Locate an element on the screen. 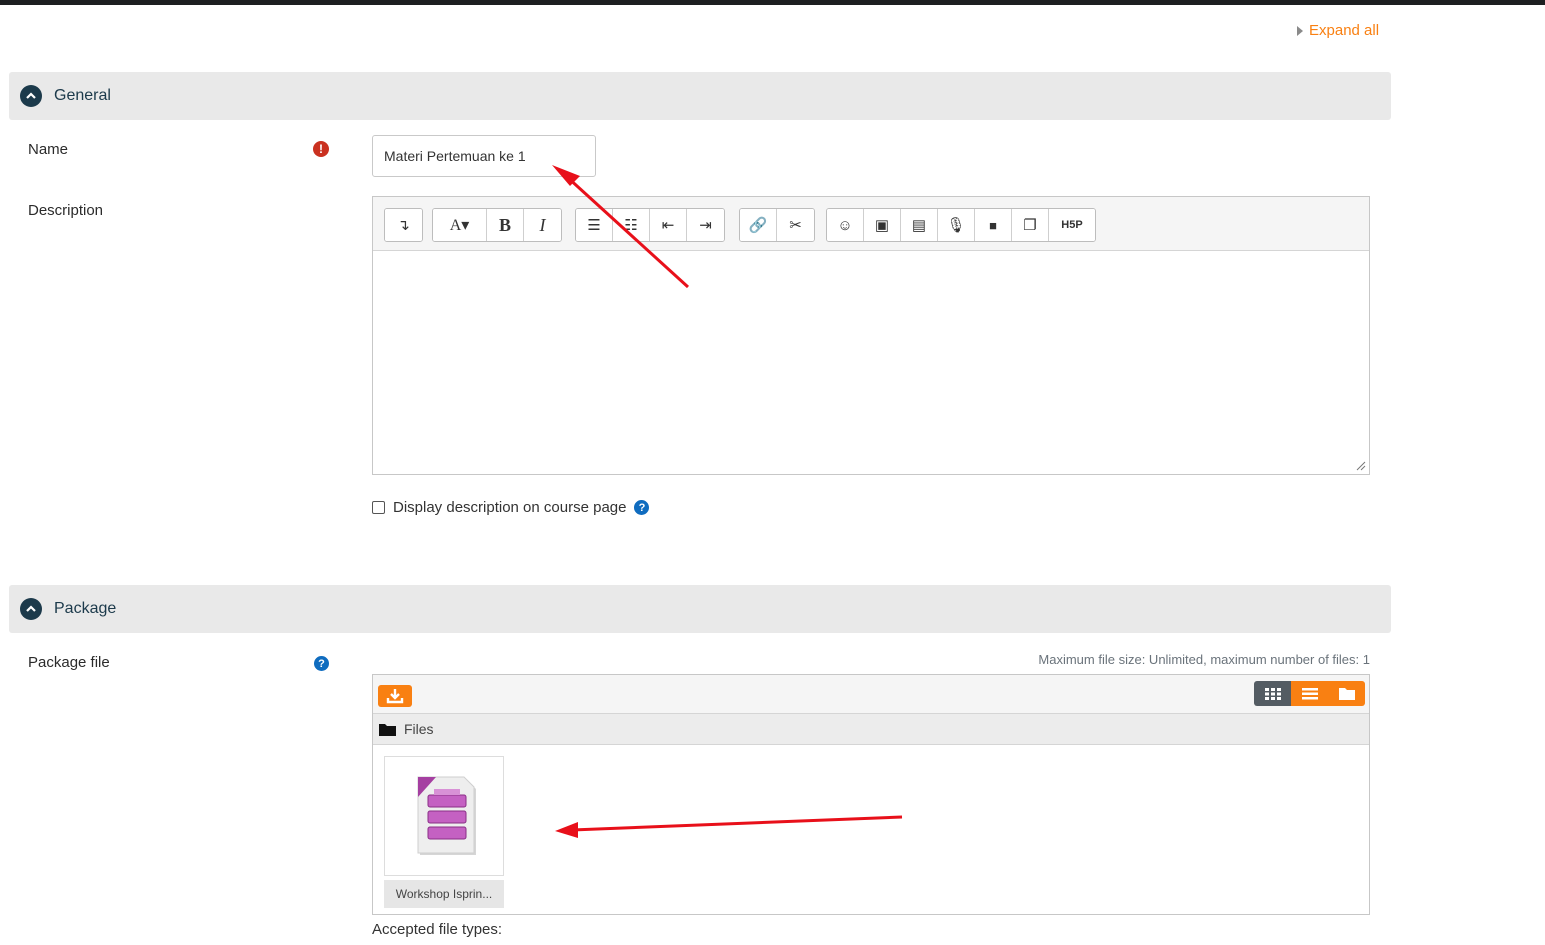  image-button: ▣ is located at coordinates (882, 225).